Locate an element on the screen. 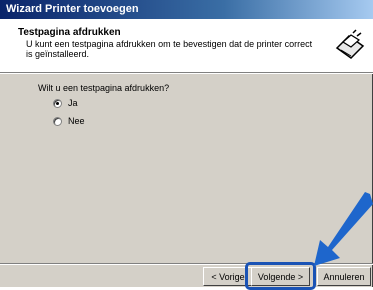 Image resolution: width=373 pixels, height=290 pixels. question-label: Wilt u een testpagina afdrukken? is located at coordinates (104, 88).